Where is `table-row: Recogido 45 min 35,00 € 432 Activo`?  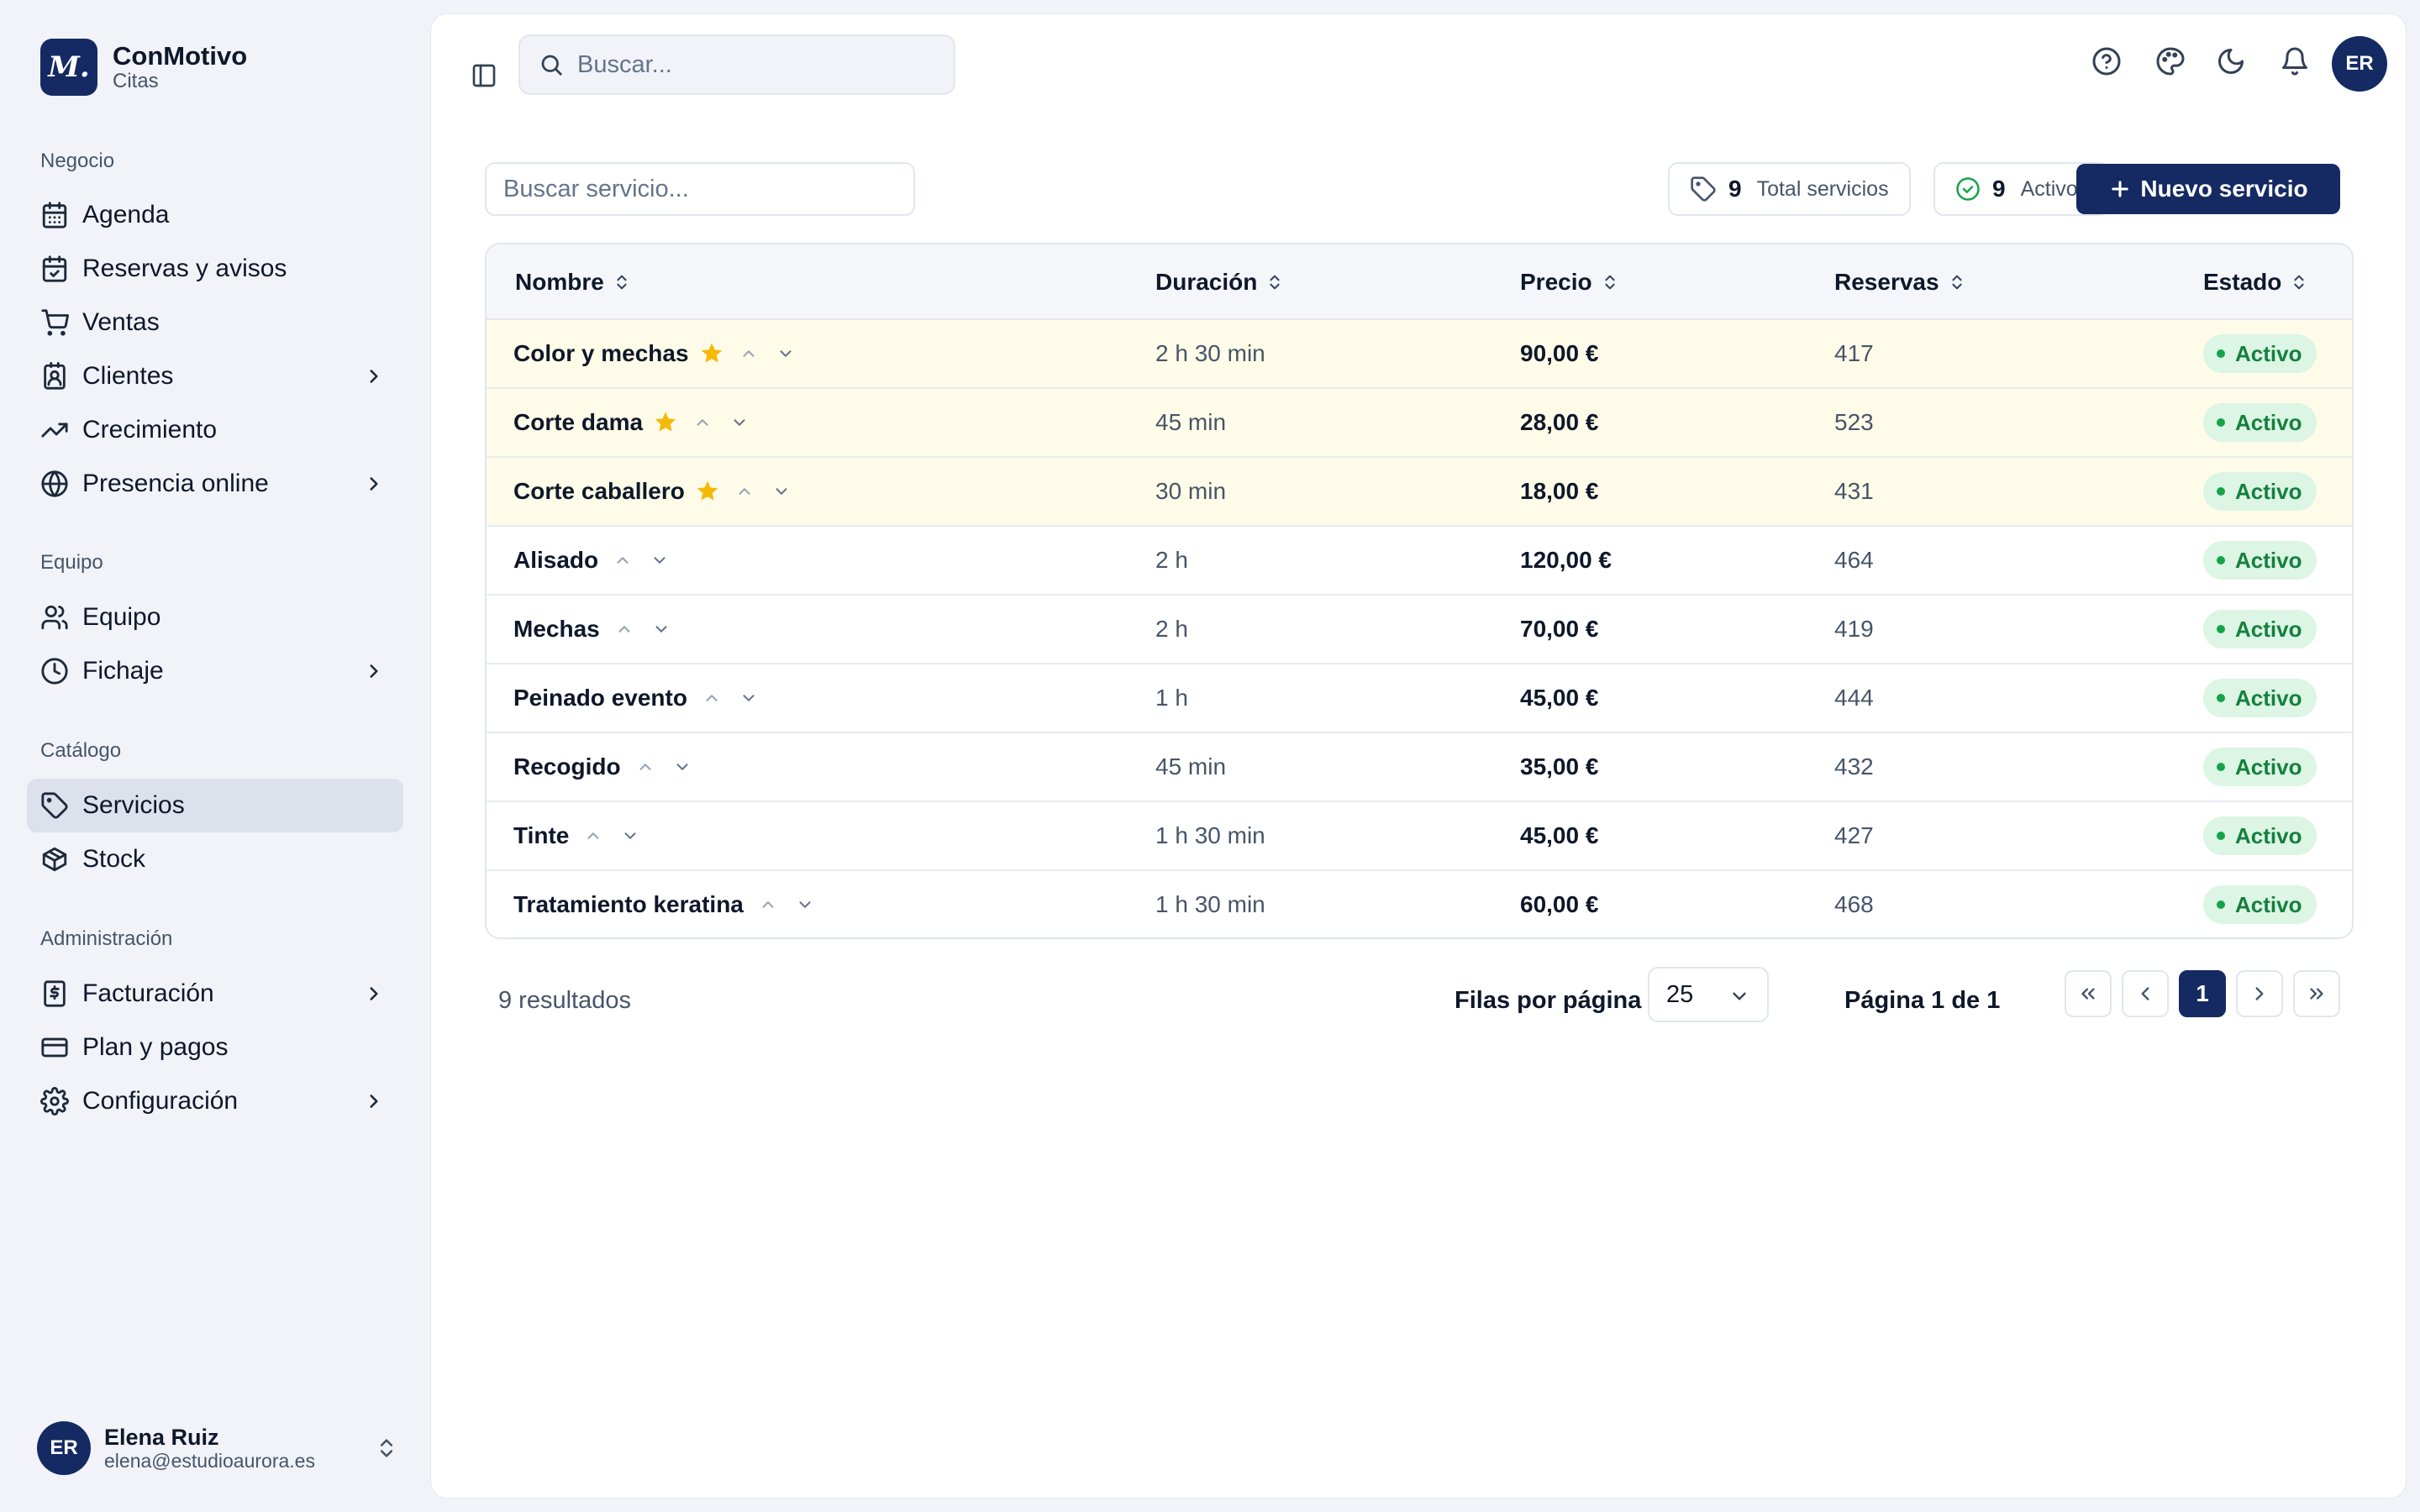
table-row: Recogido 45 min 35,00 € 432 Activo is located at coordinates (1419, 767).